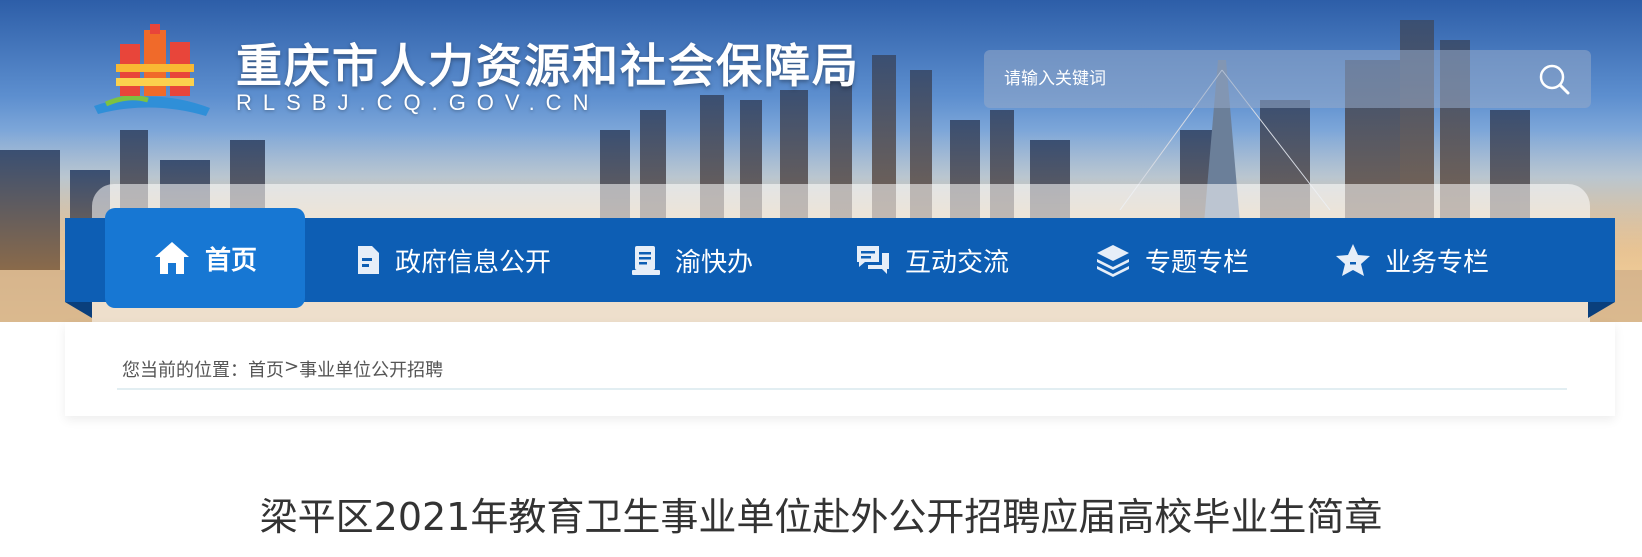 The height and width of the screenshot is (557, 1642). I want to click on site-title: 重庆市人力资源和社会保障局, so click(548, 66).